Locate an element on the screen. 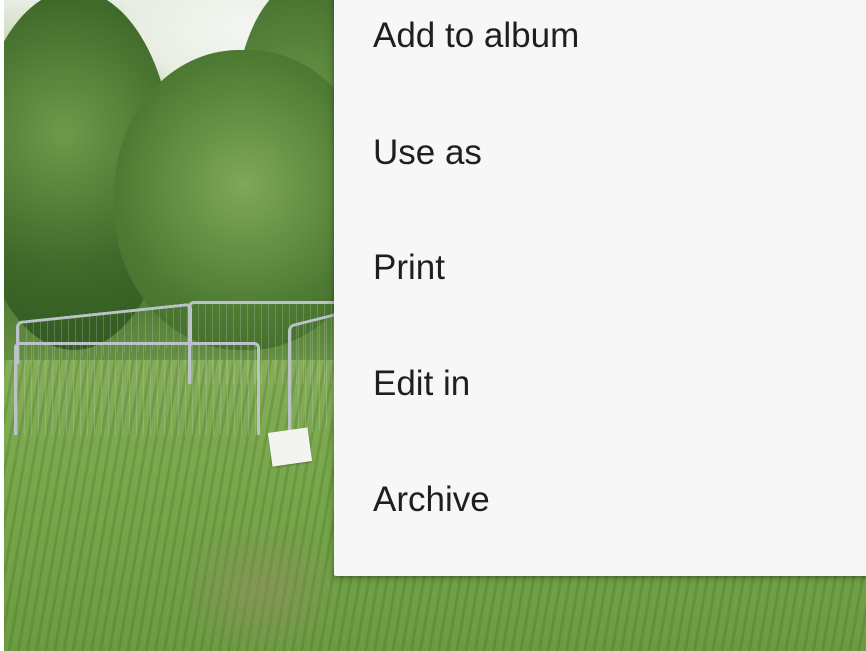 The width and height of the screenshot is (866, 651). paper-sign is located at coordinates (290, 447).